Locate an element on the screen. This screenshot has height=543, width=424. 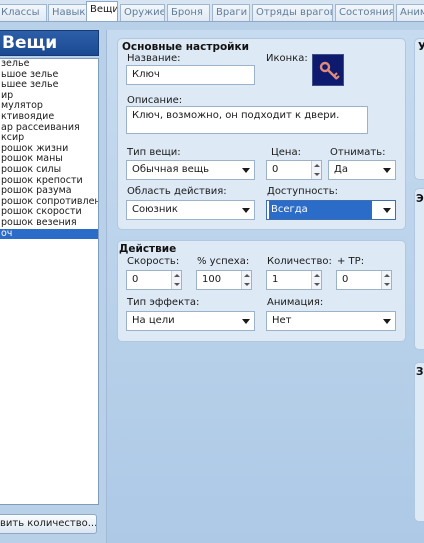
description-label: Описание: is located at coordinates (155, 100).